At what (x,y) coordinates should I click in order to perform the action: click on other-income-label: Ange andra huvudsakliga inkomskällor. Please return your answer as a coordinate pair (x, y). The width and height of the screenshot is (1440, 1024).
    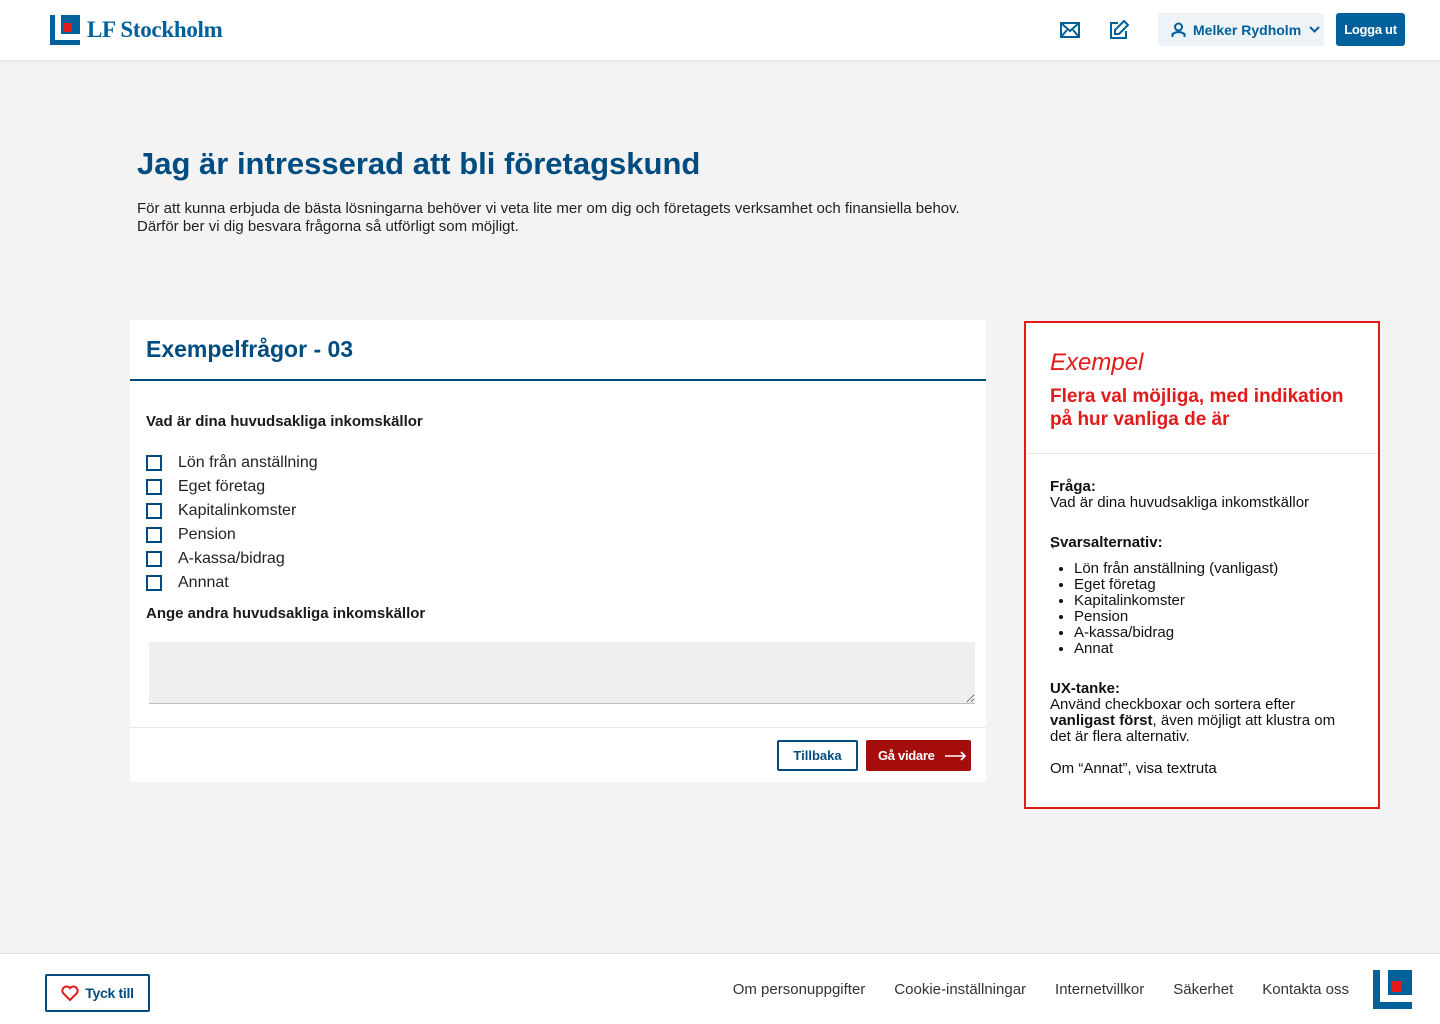
    Looking at the image, I should click on (286, 613).